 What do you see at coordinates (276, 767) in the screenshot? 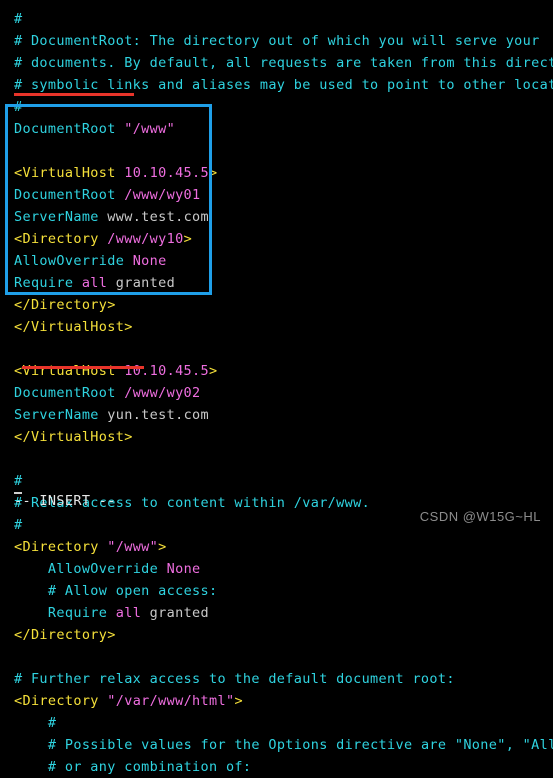
I see `code-line: # or any combination of:` at bounding box center [276, 767].